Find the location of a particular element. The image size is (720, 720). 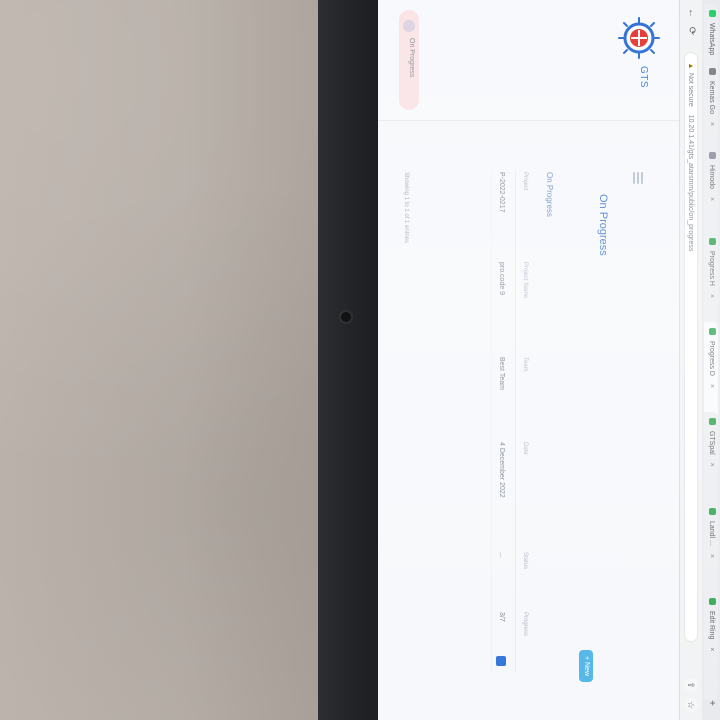

browser-tab: Landl ... × is located at coordinates (711, 551).